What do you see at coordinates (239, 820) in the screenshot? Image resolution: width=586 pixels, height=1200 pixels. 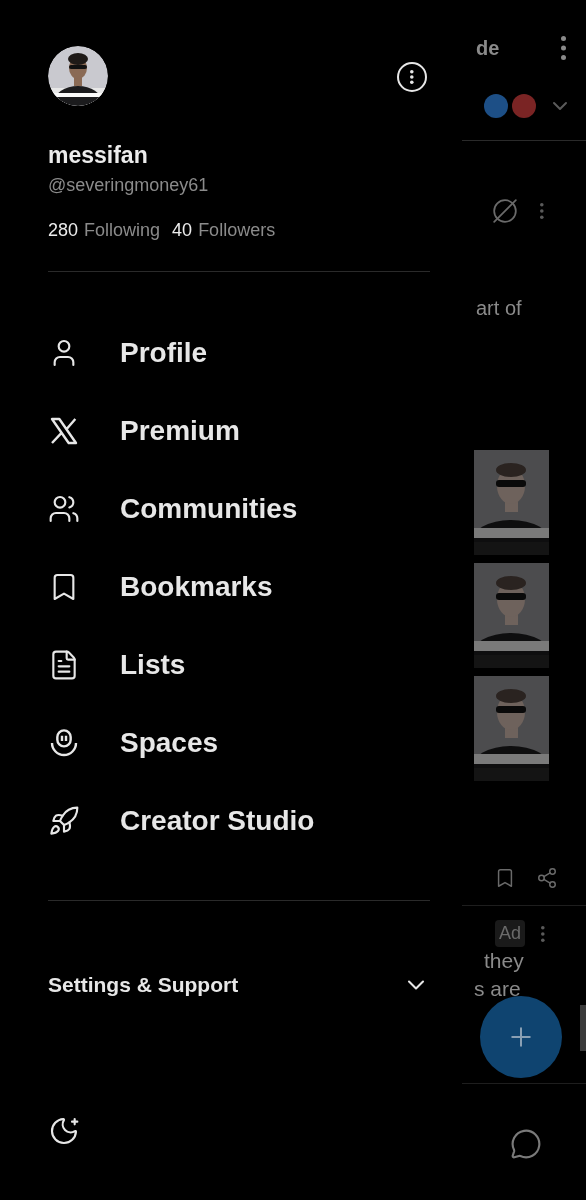 I see `menu-item: Creator Studio` at bounding box center [239, 820].